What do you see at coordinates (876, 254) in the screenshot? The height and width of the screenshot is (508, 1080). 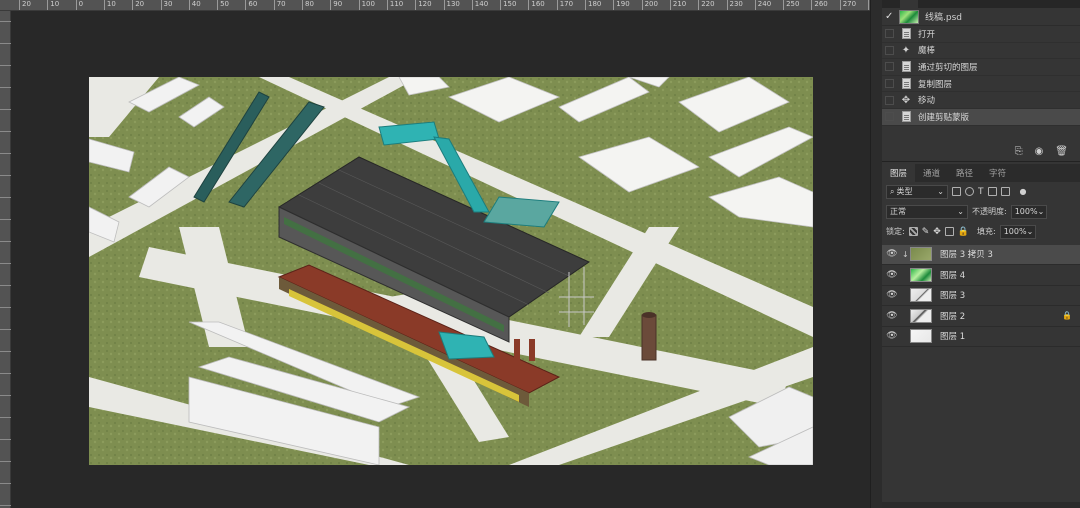 I see `canvas-scrollbar` at bounding box center [876, 254].